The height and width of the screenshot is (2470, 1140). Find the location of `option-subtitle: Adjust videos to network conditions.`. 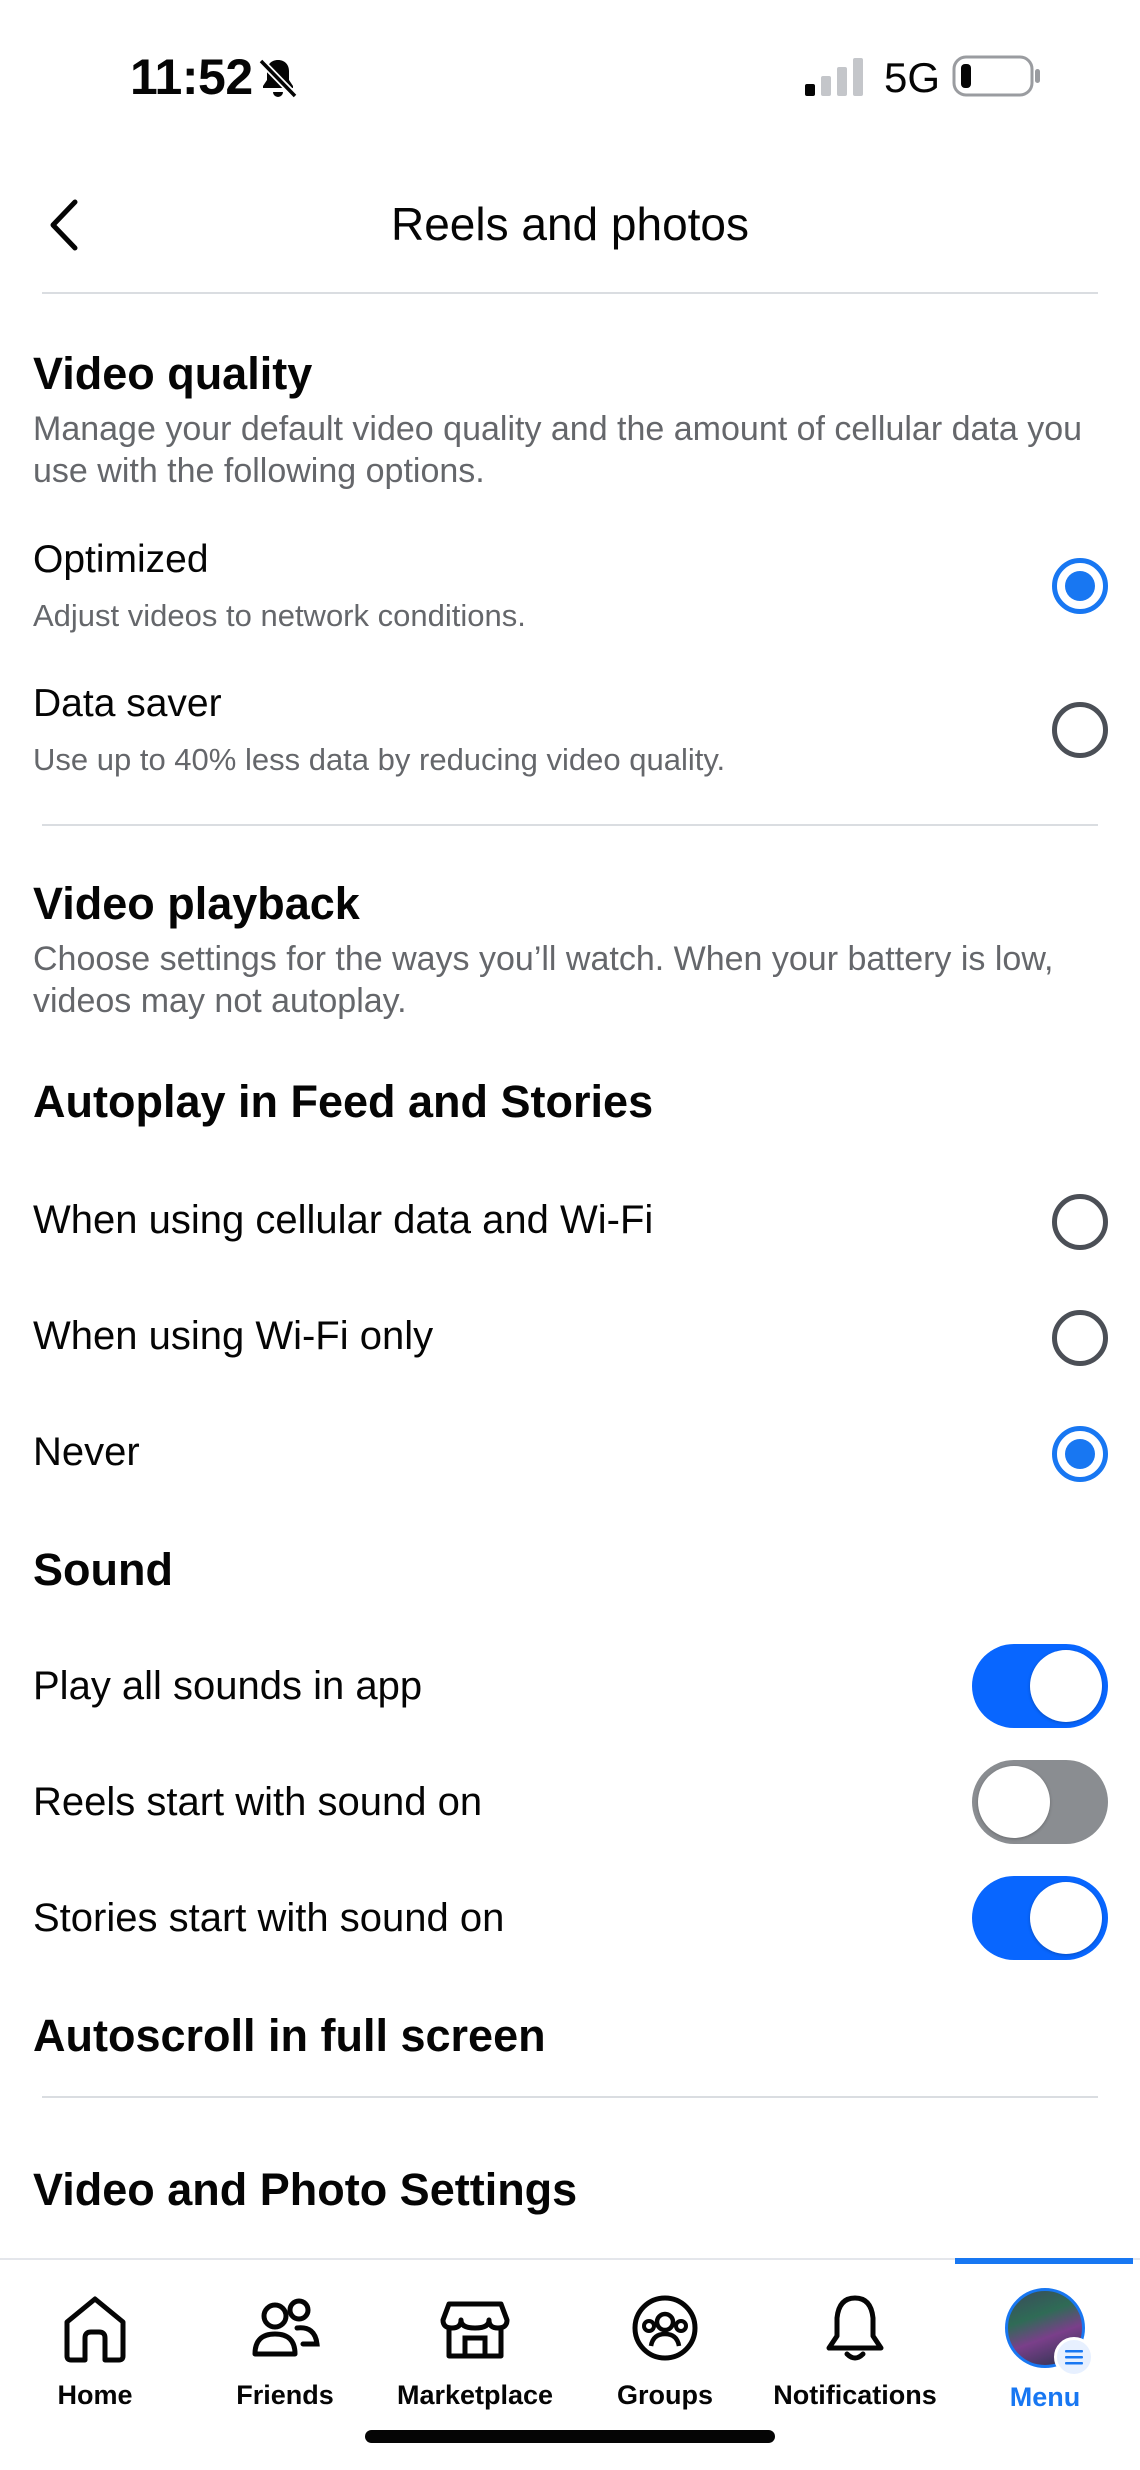

option-subtitle: Adjust videos to network conditions. is located at coordinates (279, 615).